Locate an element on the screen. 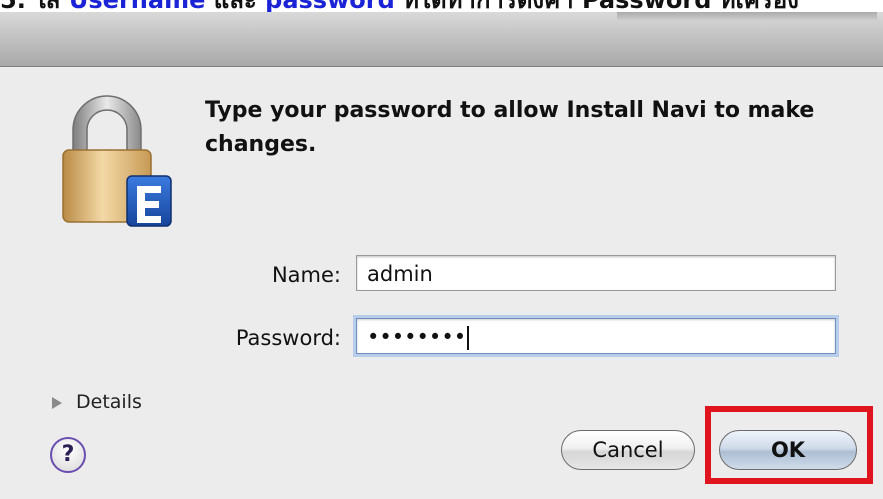  password-label: Password: is located at coordinates (288, 338).